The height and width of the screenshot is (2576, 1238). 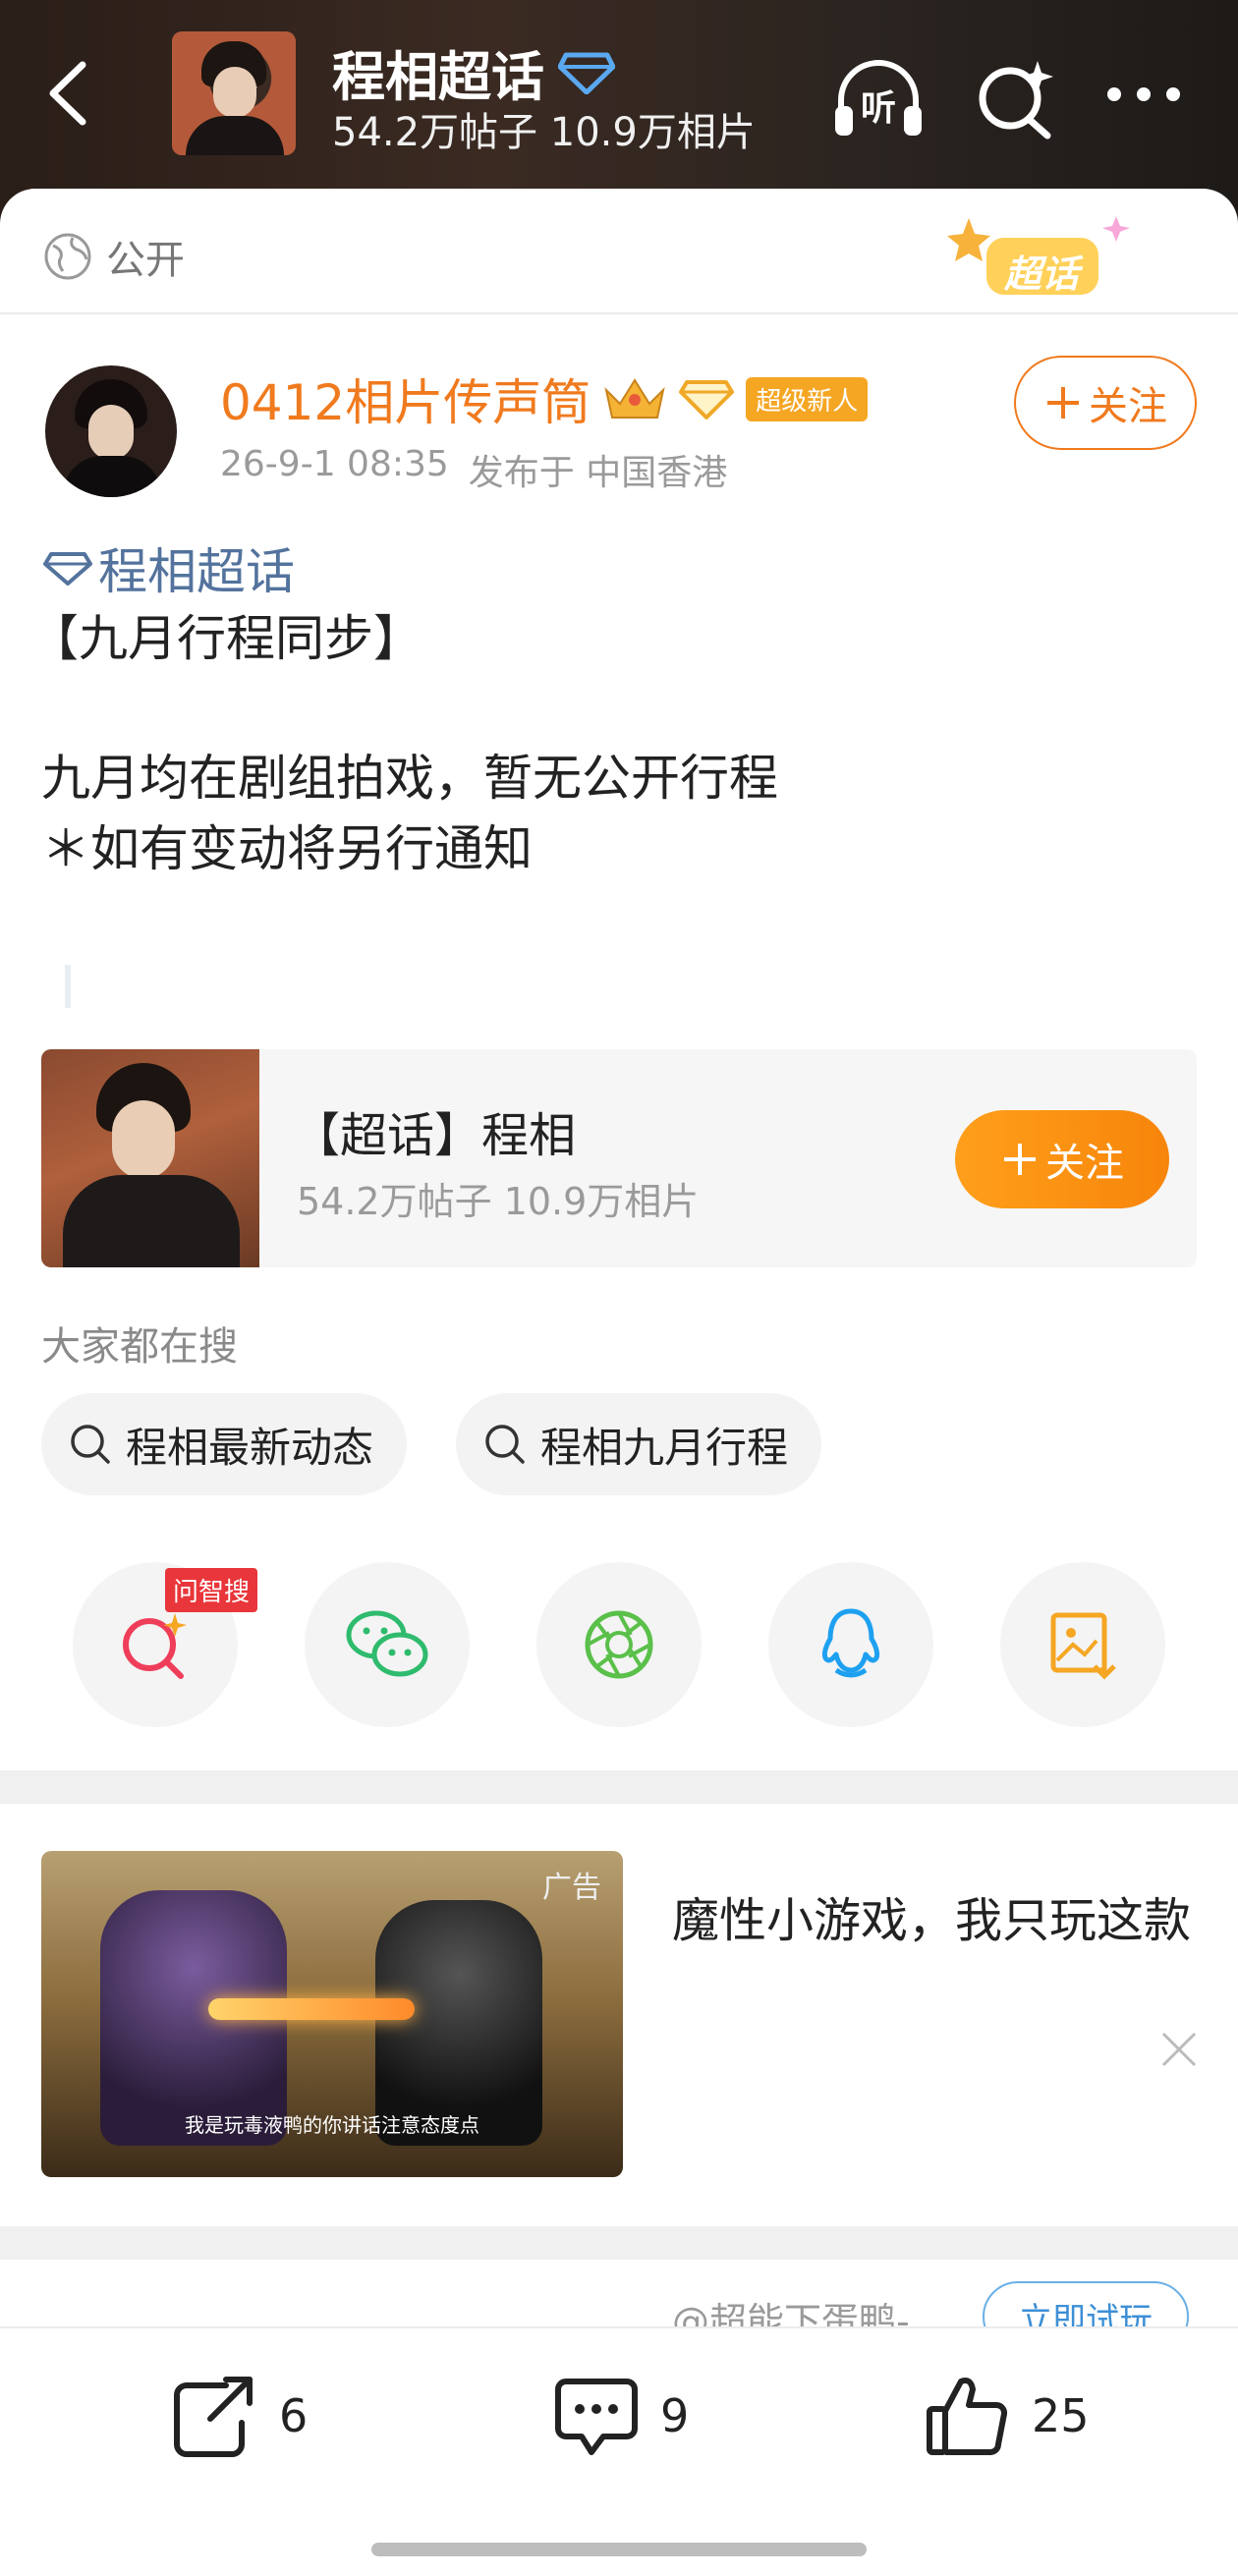 What do you see at coordinates (675, 2415) in the screenshot?
I see `comment-count: 9` at bounding box center [675, 2415].